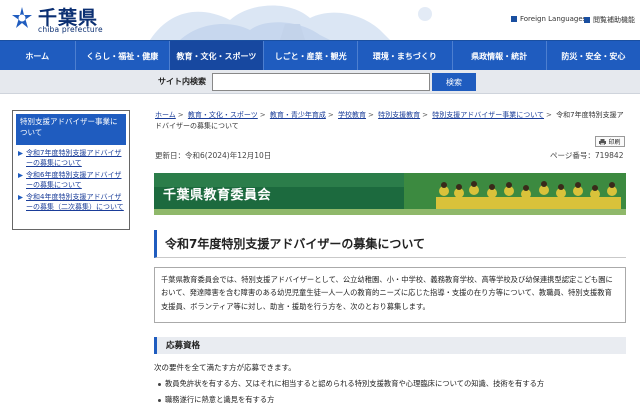 The height and width of the screenshot is (418, 640). What do you see at coordinates (352, 115) in the screenshot?
I see `breadcrumb-school: 学校教育` at bounding box center [352, 115].